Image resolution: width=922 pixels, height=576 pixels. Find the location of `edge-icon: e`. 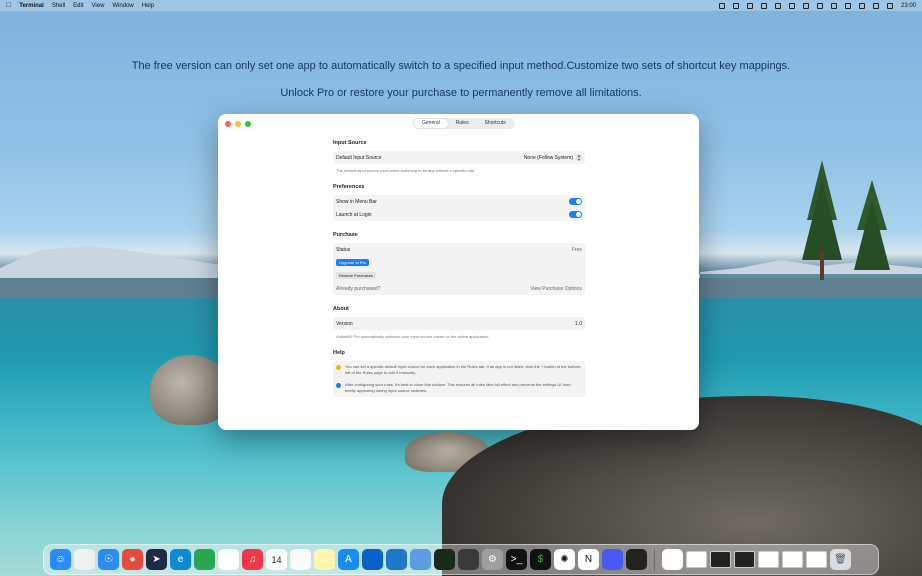

edge-icon: e is located at coordinates (180, 559).